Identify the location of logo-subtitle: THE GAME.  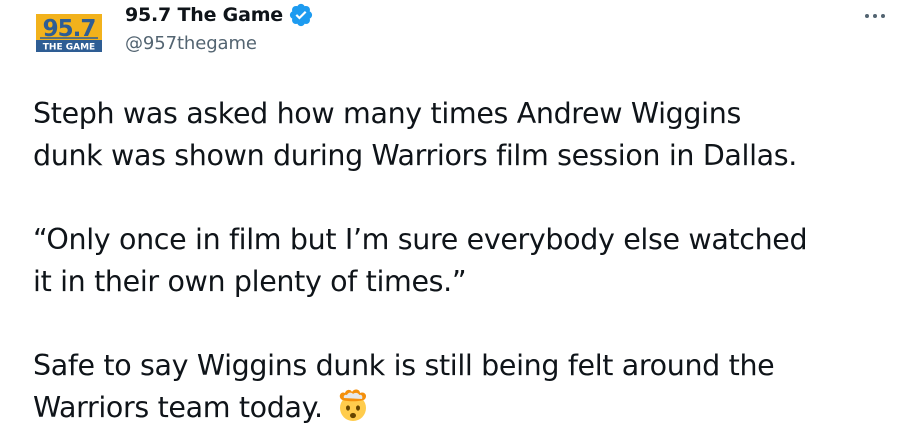
(69, 48).